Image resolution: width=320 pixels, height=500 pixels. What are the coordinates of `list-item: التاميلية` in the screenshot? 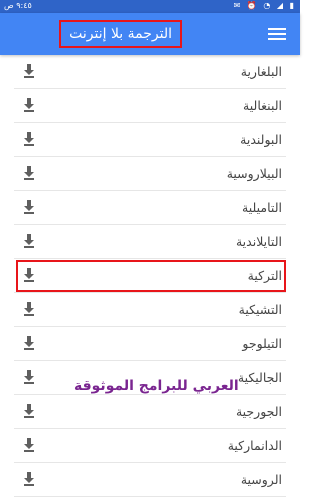 It's located at (150, 208).